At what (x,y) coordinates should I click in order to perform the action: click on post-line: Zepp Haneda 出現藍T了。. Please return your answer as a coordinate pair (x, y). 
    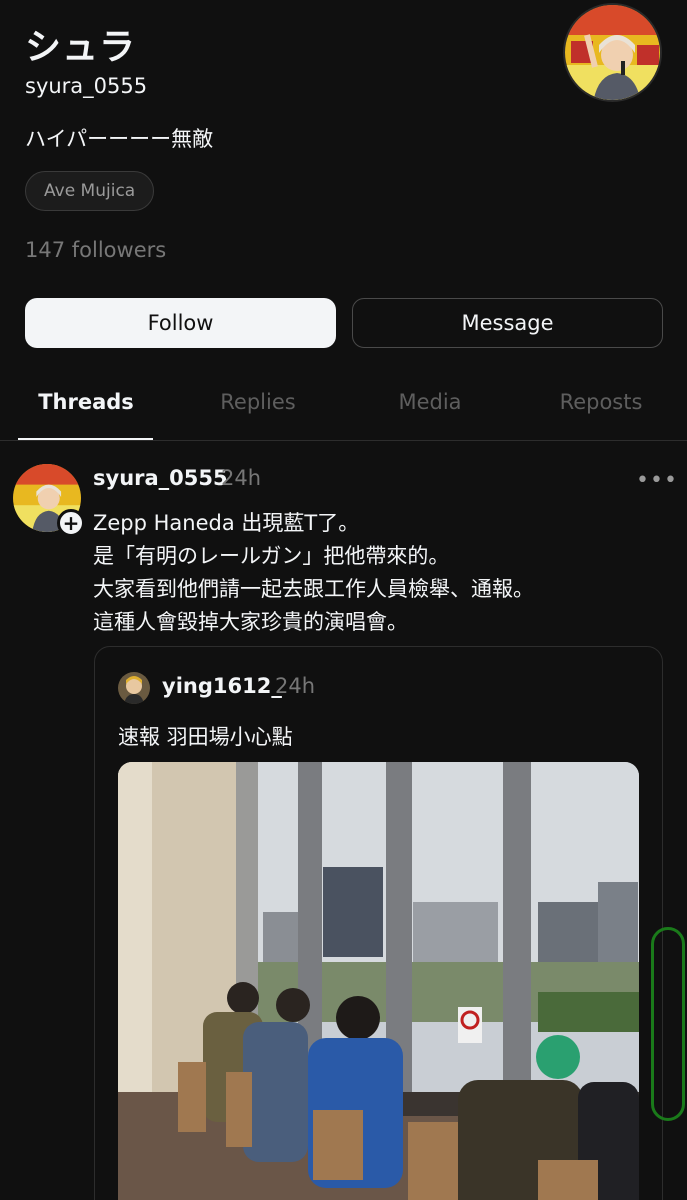
    Looking at the image, I should click on (226, 523).